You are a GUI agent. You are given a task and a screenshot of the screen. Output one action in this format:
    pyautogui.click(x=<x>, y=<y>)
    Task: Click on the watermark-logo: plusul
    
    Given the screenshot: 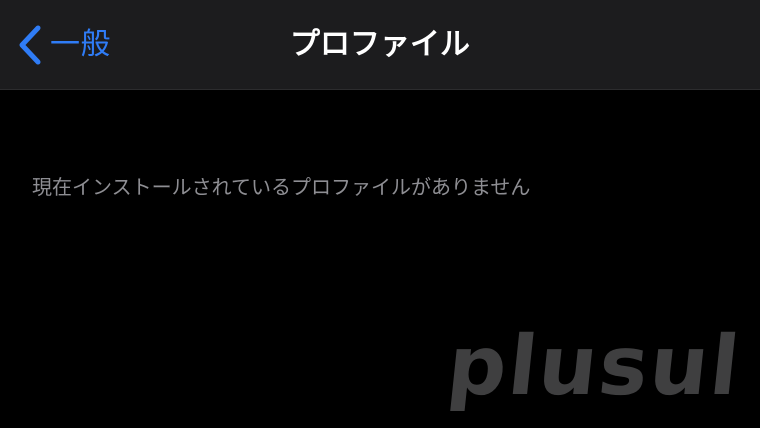 What is the action you would take?
    pyautogui.click(x=594, y=366)
    